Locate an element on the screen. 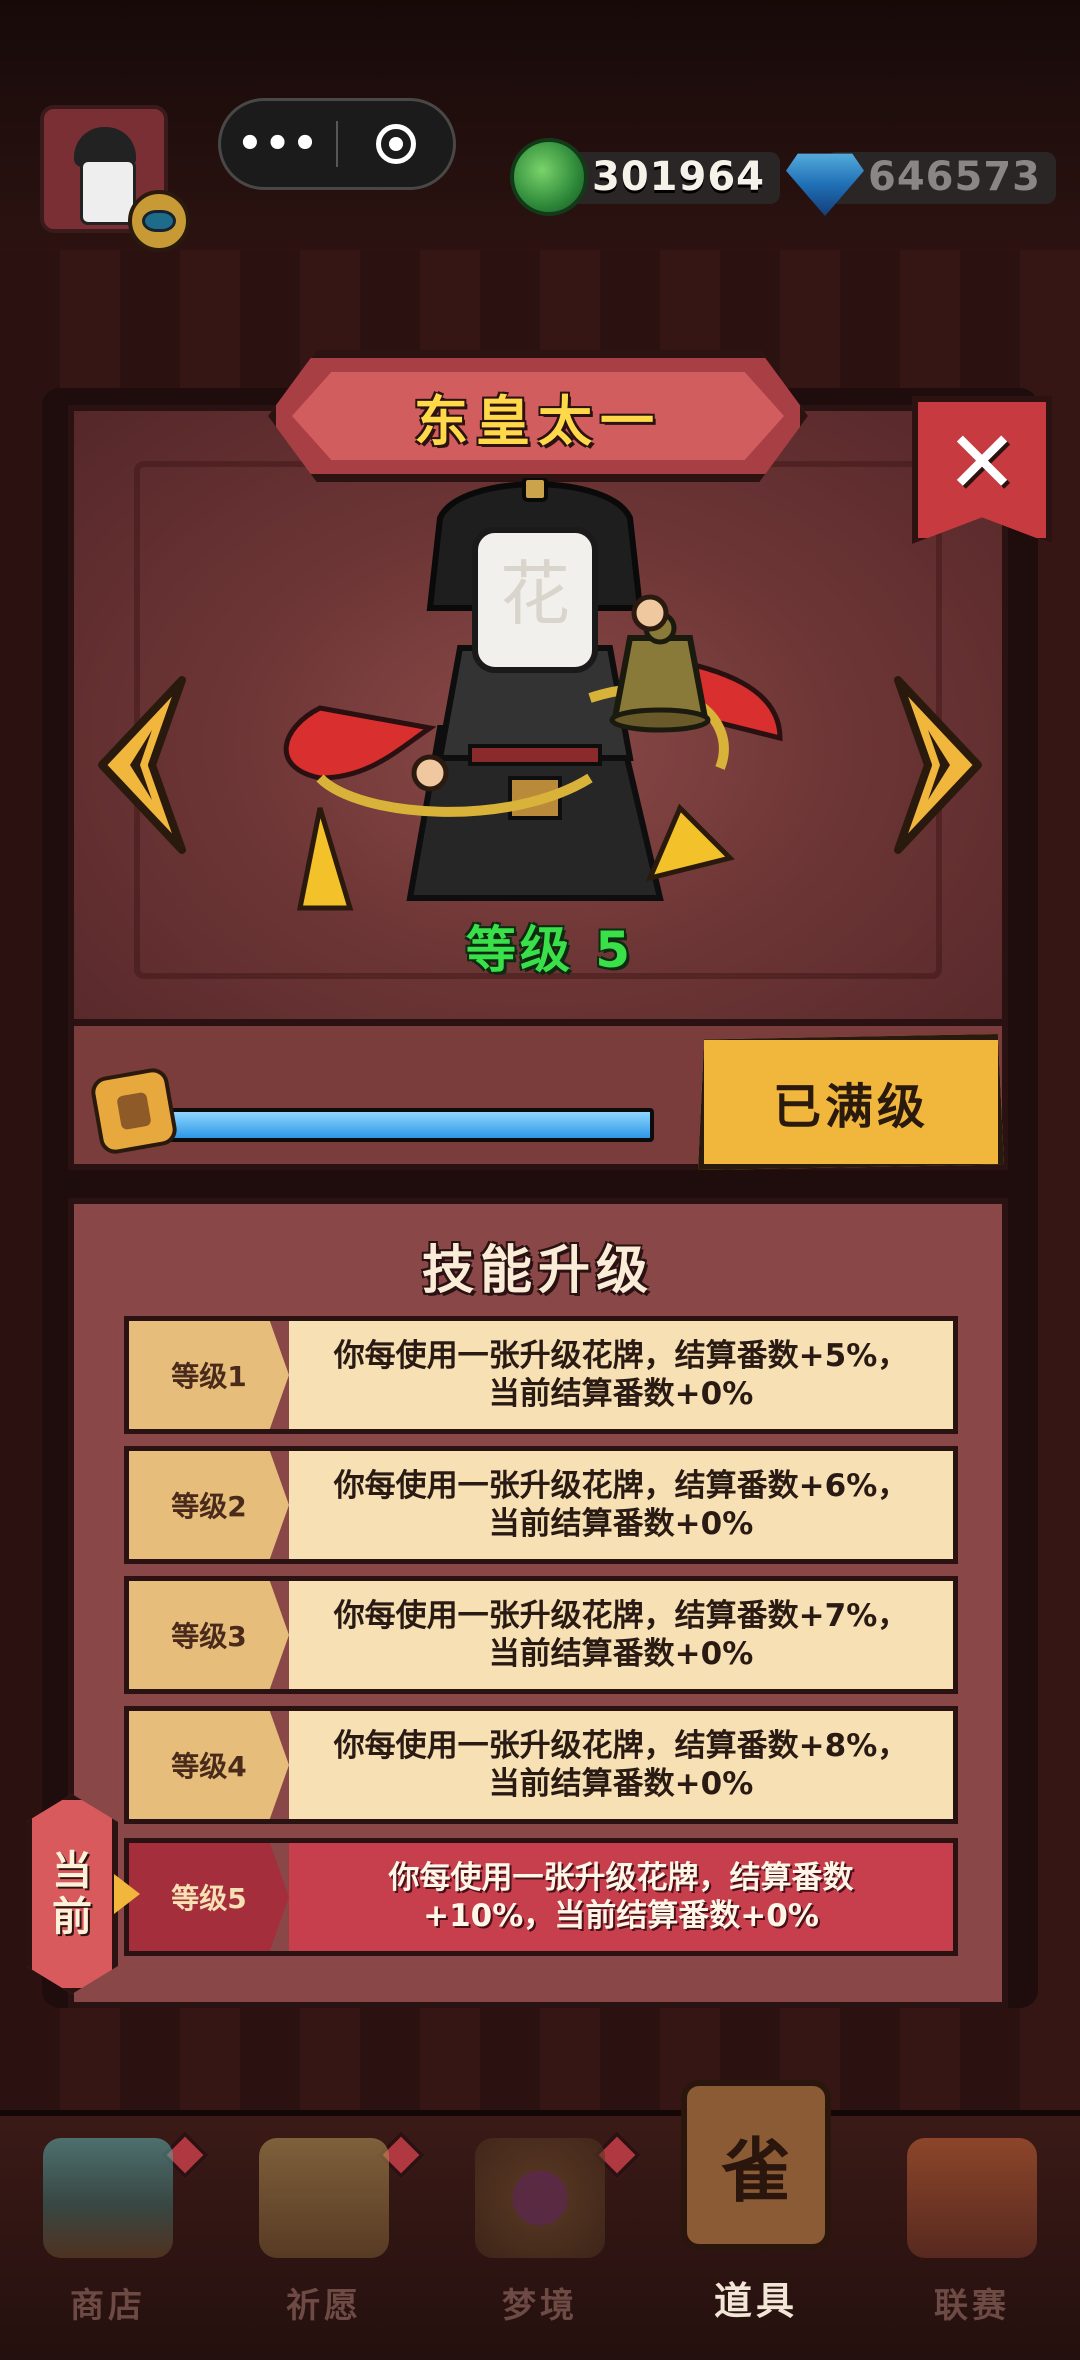  next-character-button is located at coordinates (938, 765).